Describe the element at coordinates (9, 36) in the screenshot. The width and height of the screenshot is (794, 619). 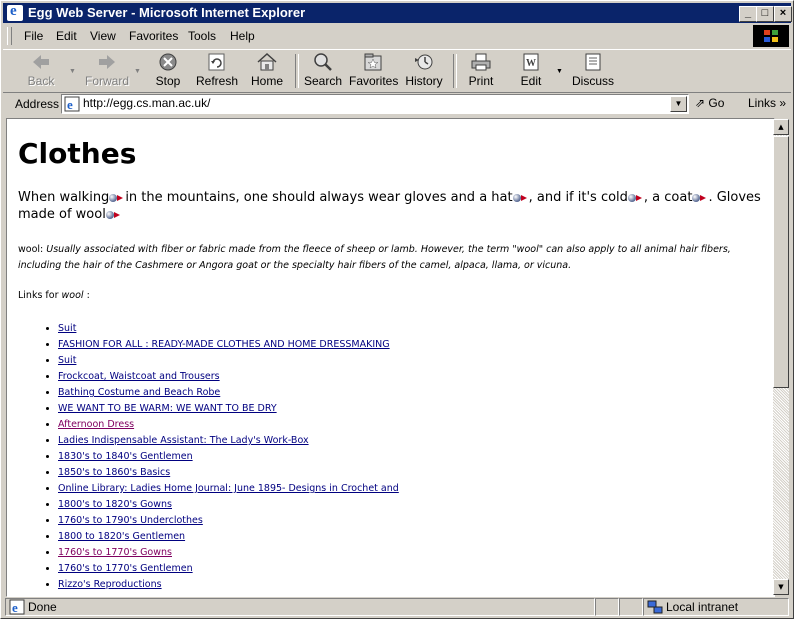
I see `menu-grip` at that location.